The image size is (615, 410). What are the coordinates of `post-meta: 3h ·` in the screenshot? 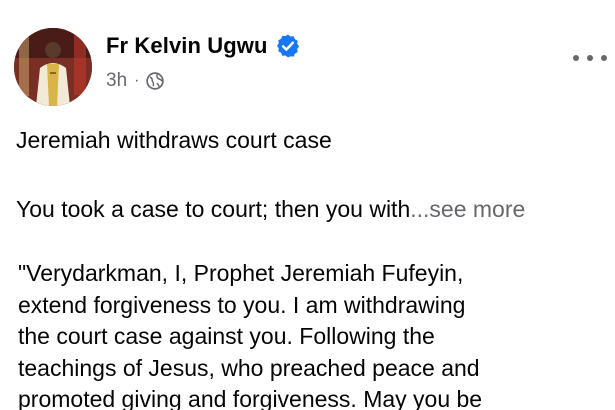 It's located at (135, 81).